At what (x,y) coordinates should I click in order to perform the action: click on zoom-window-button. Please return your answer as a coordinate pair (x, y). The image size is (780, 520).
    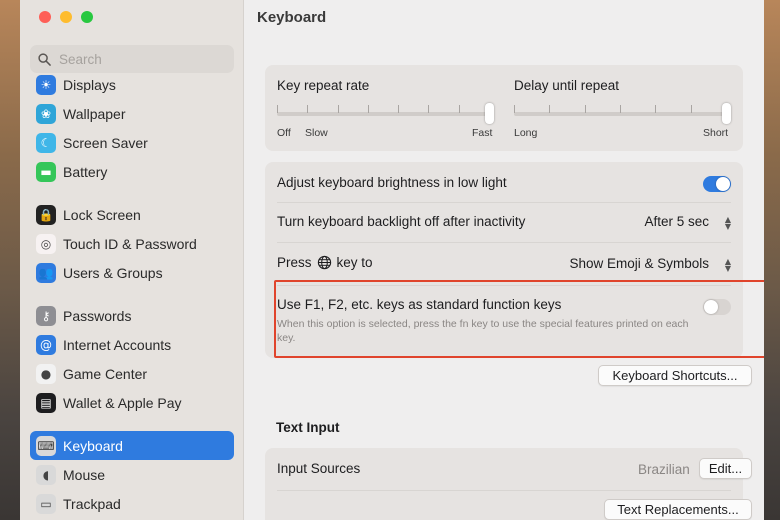
    Looking at the image, I should click on (87, 17).